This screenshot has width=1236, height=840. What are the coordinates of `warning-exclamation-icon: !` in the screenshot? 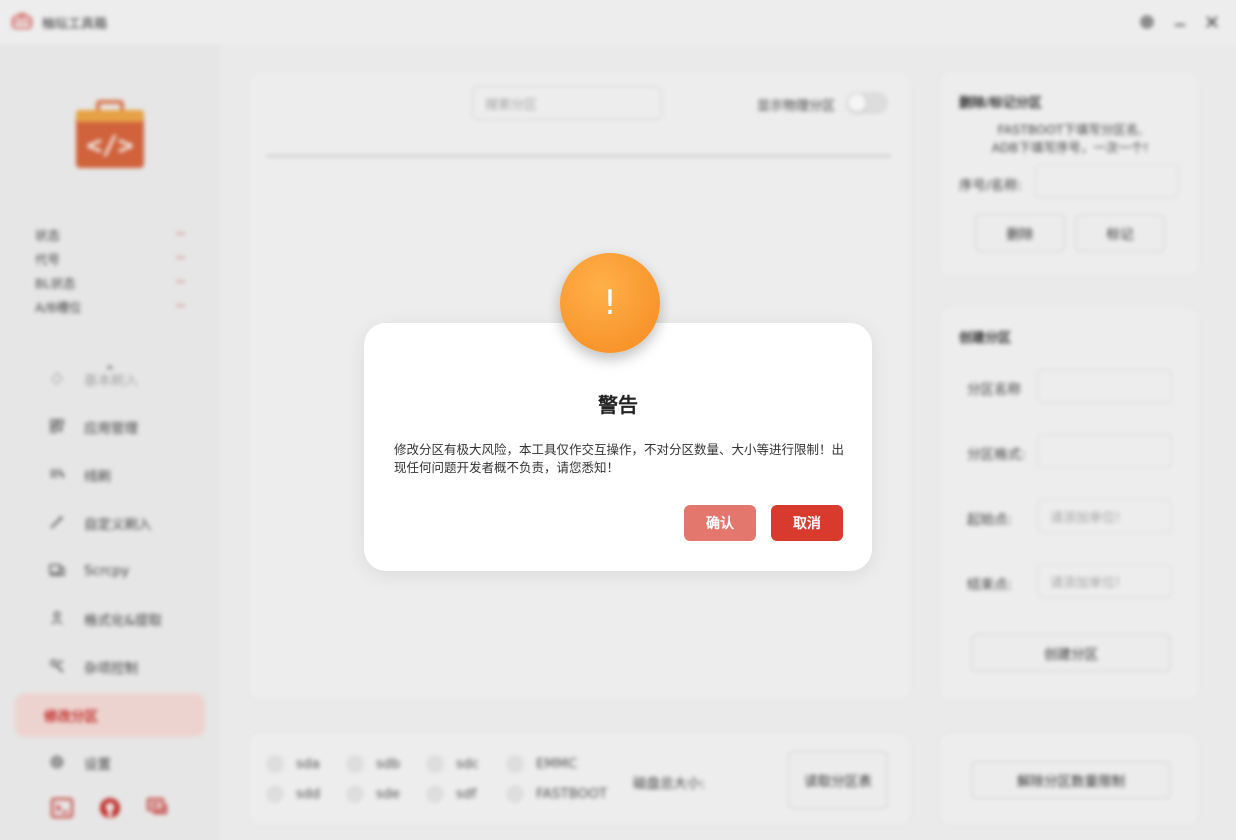 It's located at (610, 303).